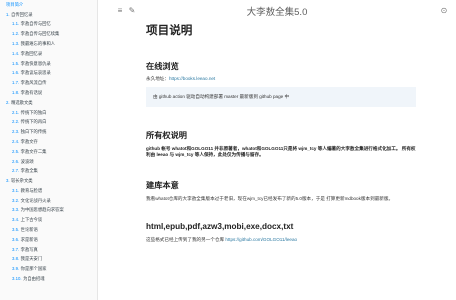 The height and width of the screenshot is (300, 456). Describe the element at coordinates (29, 171) in the screenshot. I see `toc-item-label: 李敖全集` at that location.